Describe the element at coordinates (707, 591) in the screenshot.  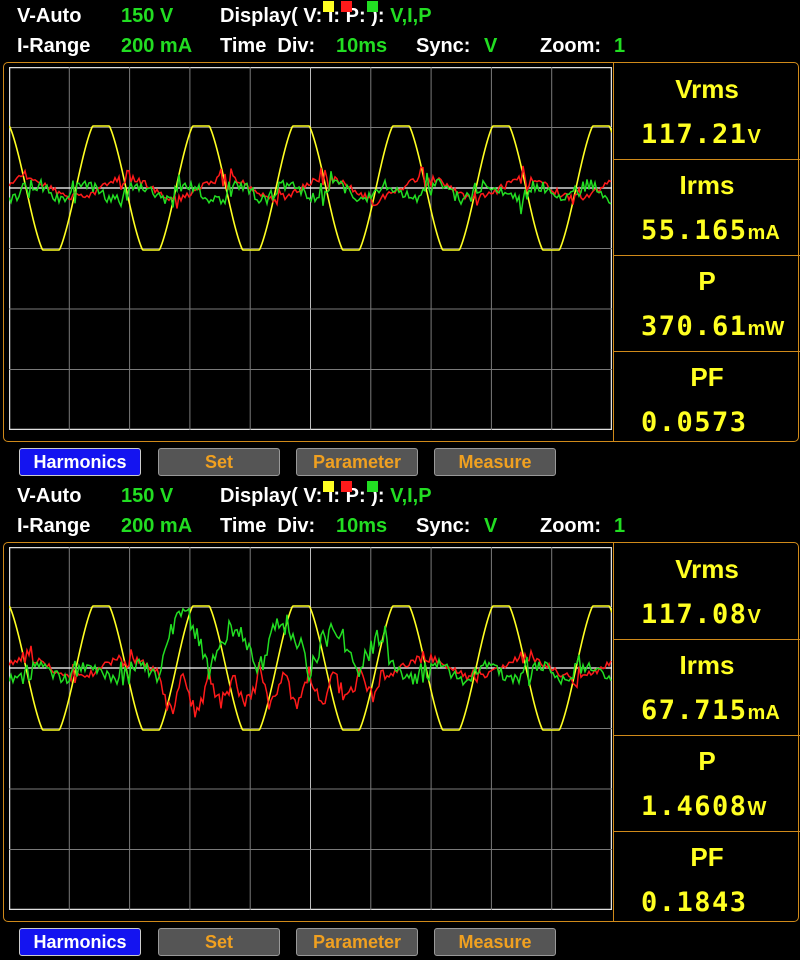
I see `measurement-vrms: Vrms 117.08V` at that location.